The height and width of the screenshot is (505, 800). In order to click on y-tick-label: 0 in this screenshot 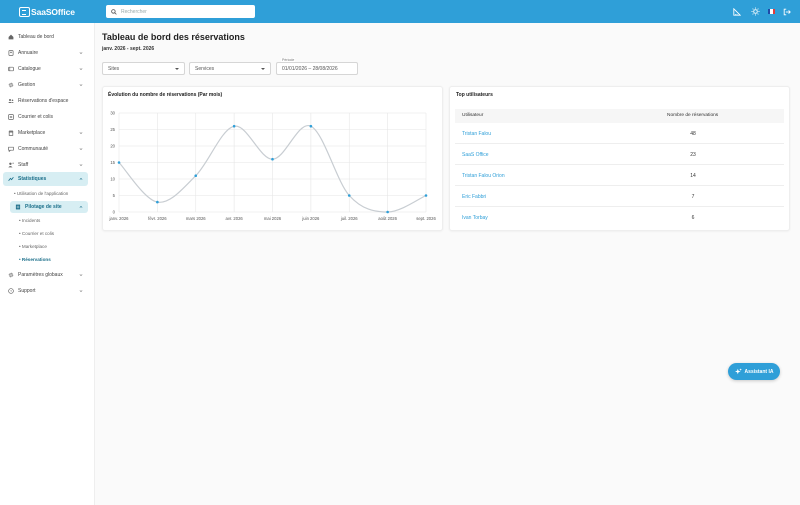, I will do `click(114, 212)`.